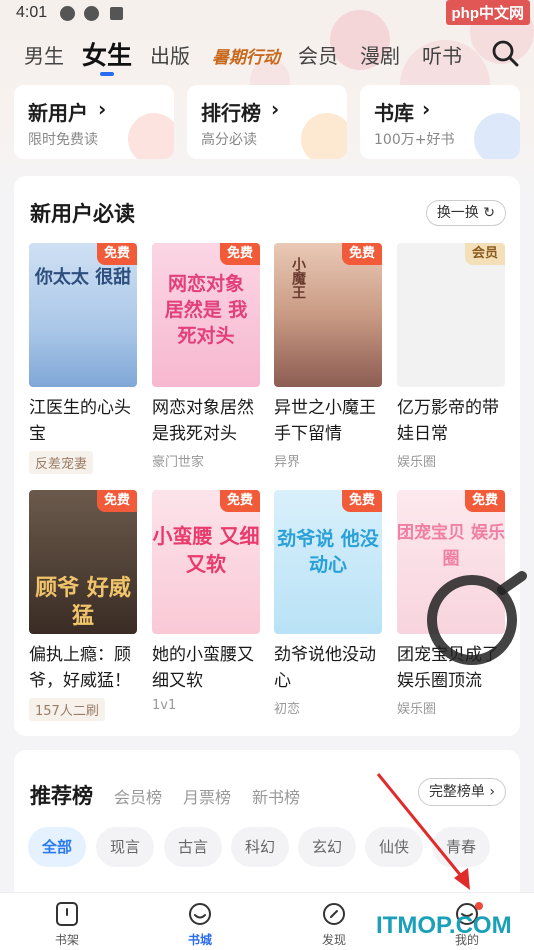  I want to click on book-title: 她的小蛮腰又细又软, so click(203, 668).